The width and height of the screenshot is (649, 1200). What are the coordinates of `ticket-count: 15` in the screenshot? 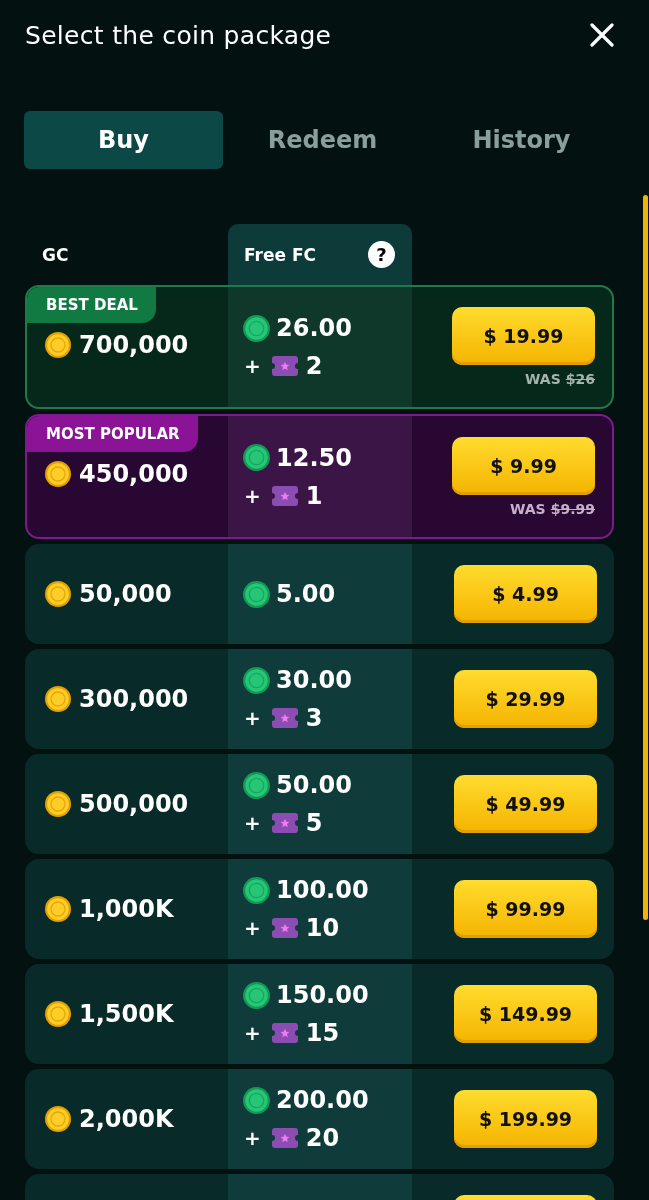 It's located at (322, 1033).